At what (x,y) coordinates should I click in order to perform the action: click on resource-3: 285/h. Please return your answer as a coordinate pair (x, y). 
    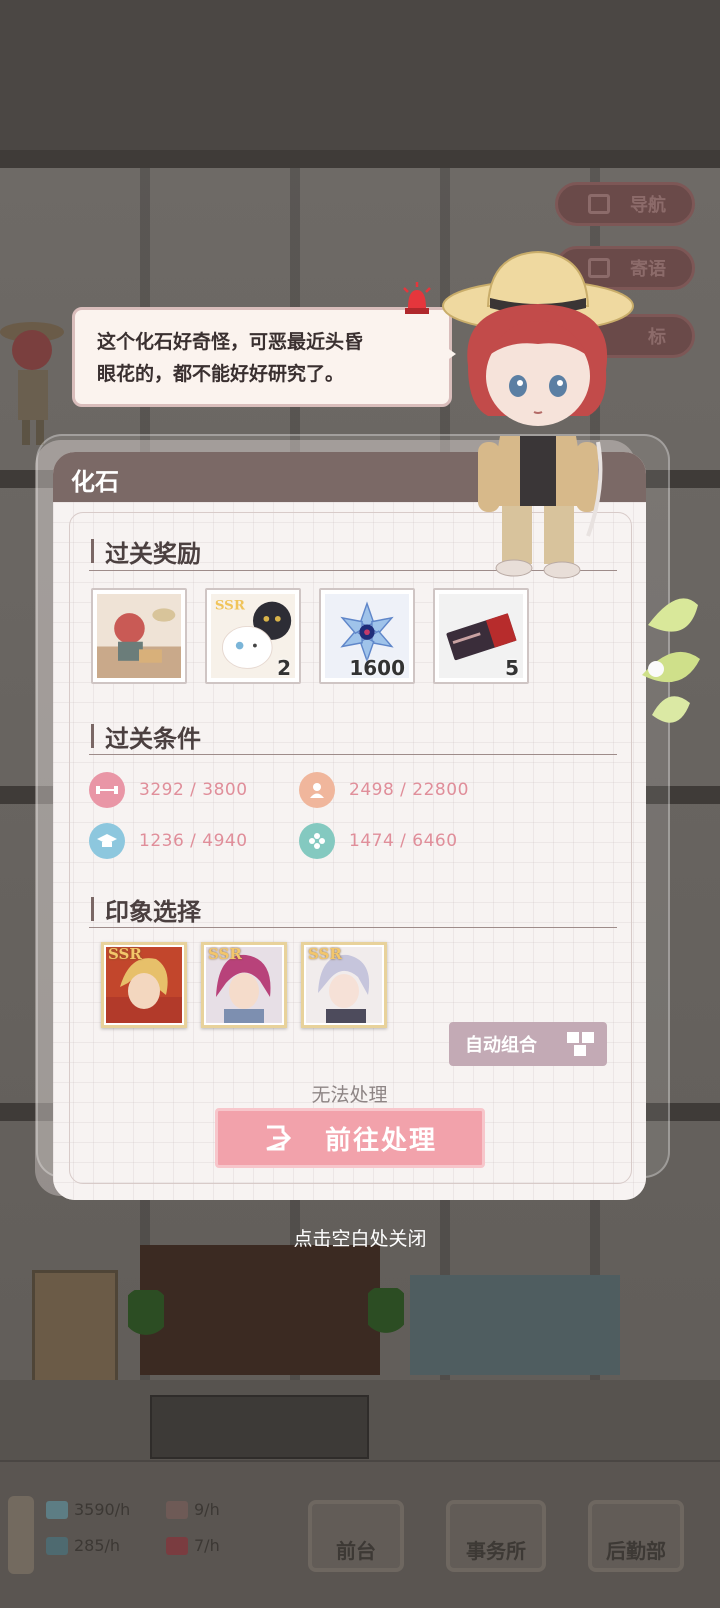
    Looking at the image, I should click on (83, 1545).